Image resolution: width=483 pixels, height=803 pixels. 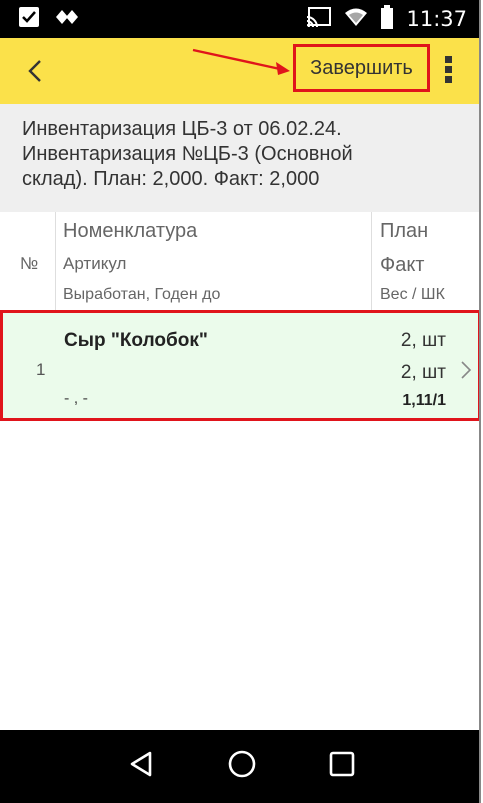 What do you see at coordinates (466, 372) in the screenshot?
I see `chevron-right-icon` at bounding box center [466, 372].